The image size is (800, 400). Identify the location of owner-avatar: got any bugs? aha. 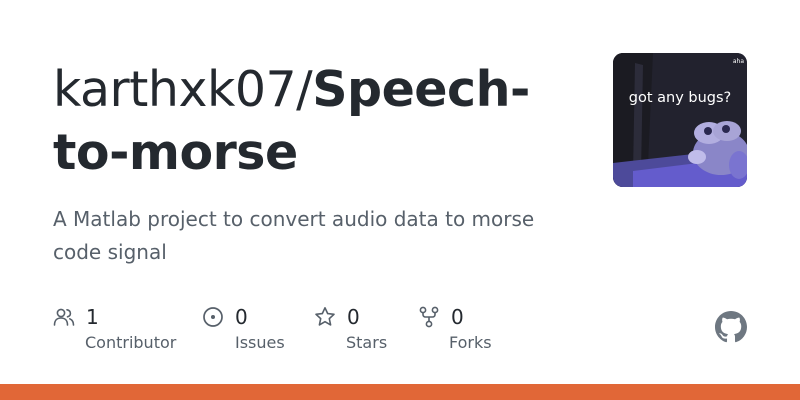
(680, 120).